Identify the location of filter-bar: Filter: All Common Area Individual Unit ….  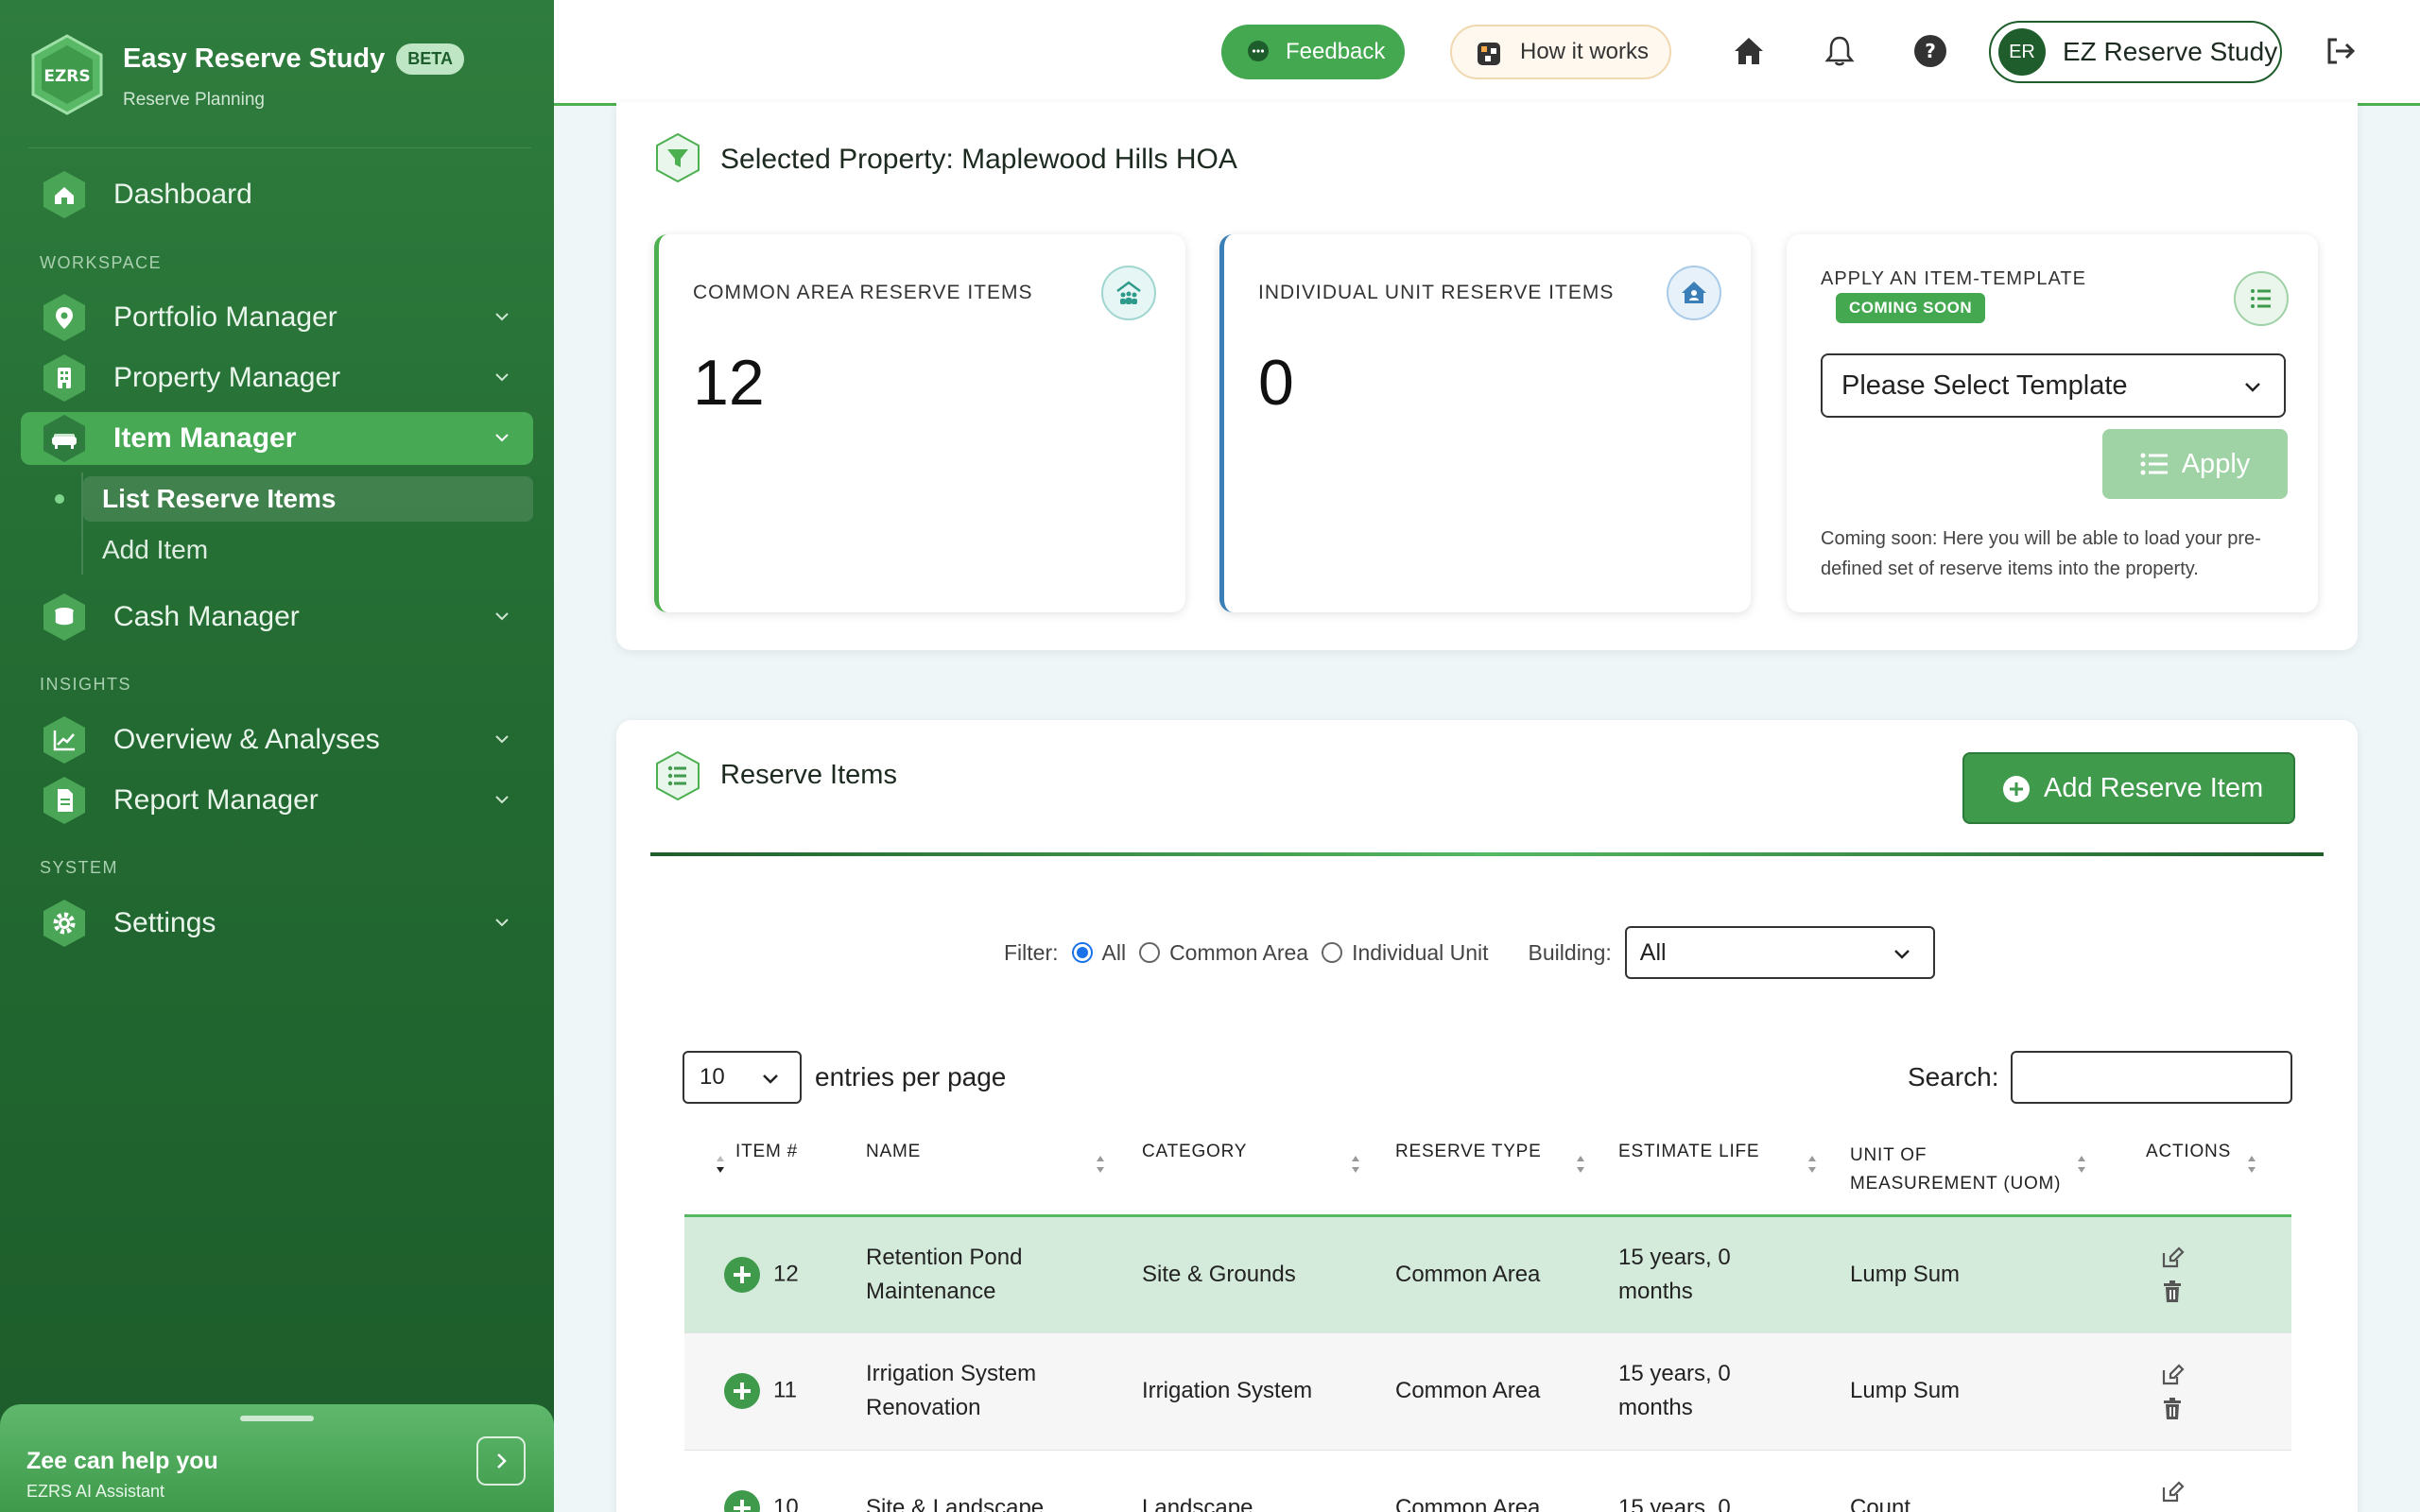
(1469, 952).